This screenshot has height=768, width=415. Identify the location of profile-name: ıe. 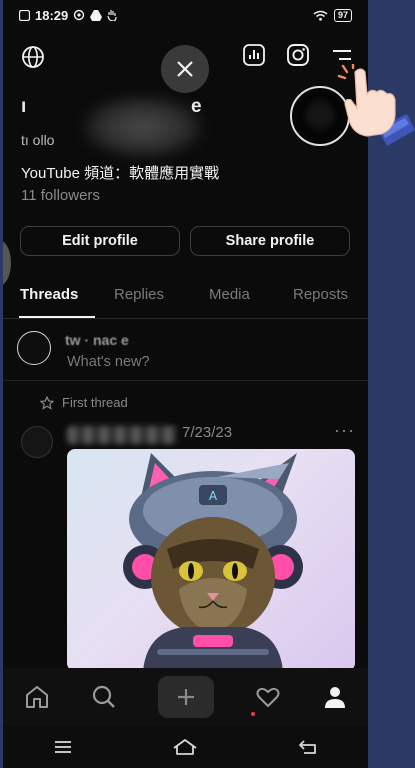
(111, 106).